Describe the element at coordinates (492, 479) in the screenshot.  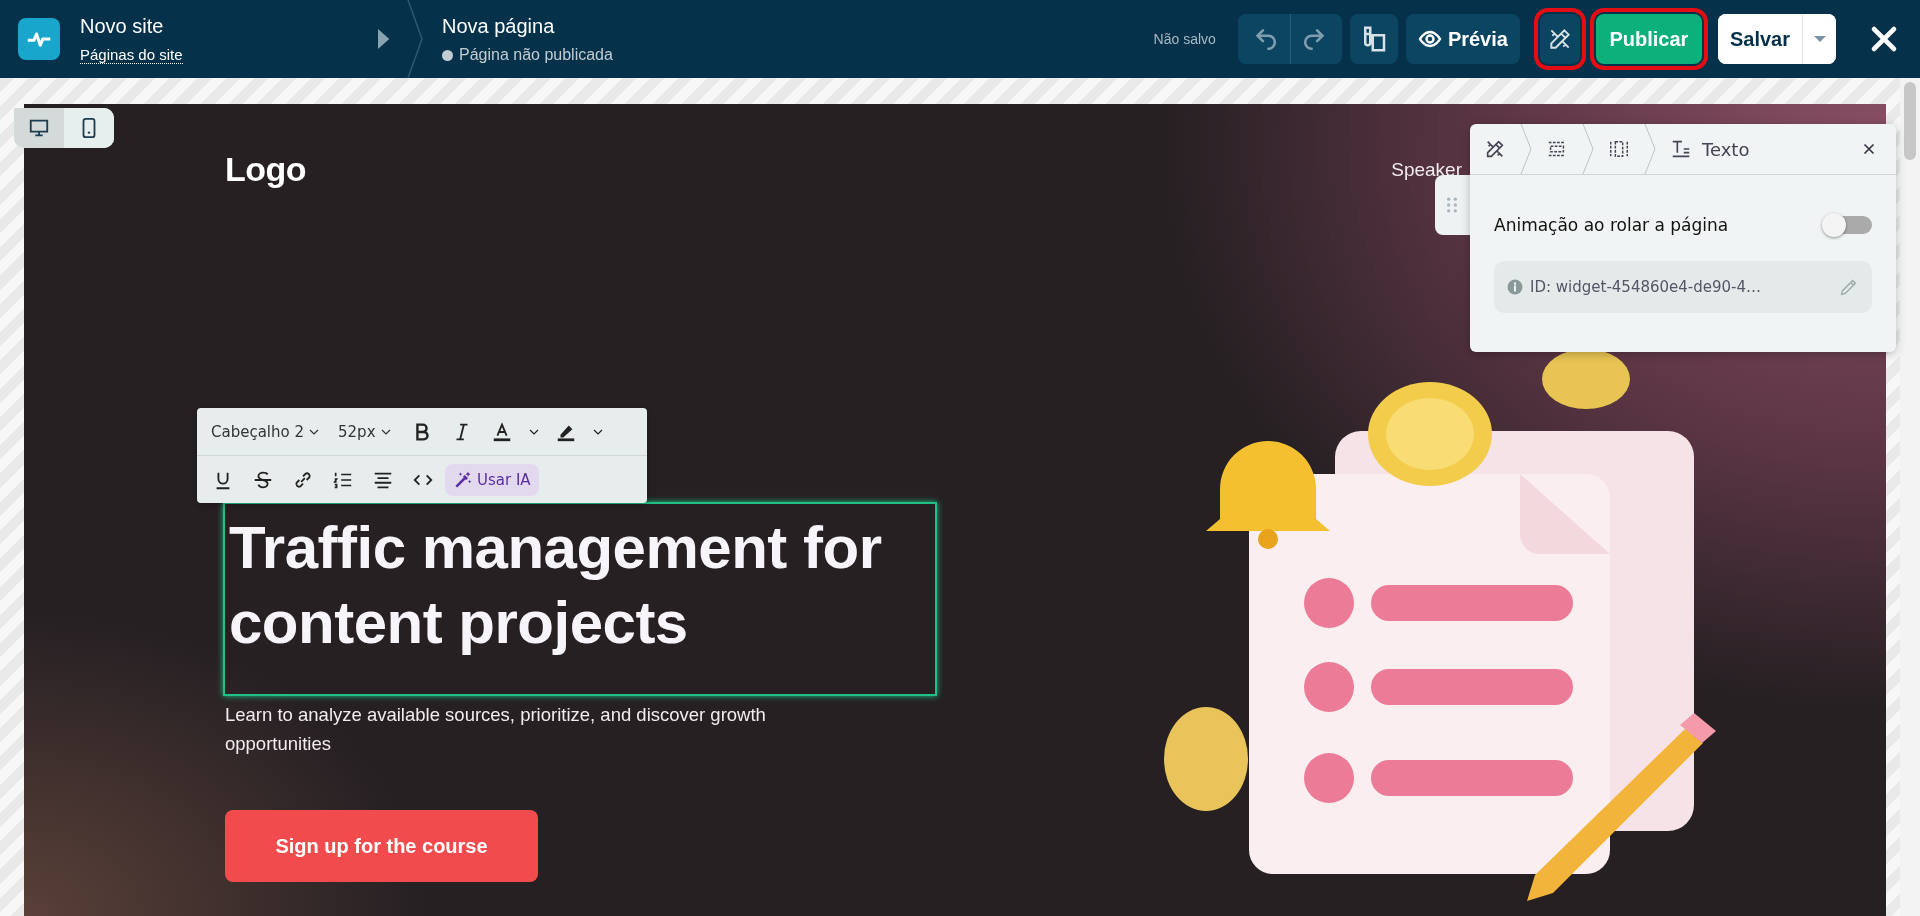
I see `ai-button: Usar IA` at that location.